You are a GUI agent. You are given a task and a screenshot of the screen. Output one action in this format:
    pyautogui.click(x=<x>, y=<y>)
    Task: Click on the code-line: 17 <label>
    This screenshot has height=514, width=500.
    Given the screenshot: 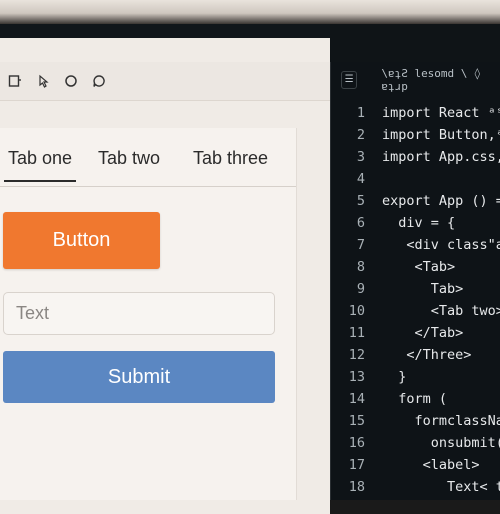 What is the action you would take?
    pyautogui.click(x=415, y=465)
    